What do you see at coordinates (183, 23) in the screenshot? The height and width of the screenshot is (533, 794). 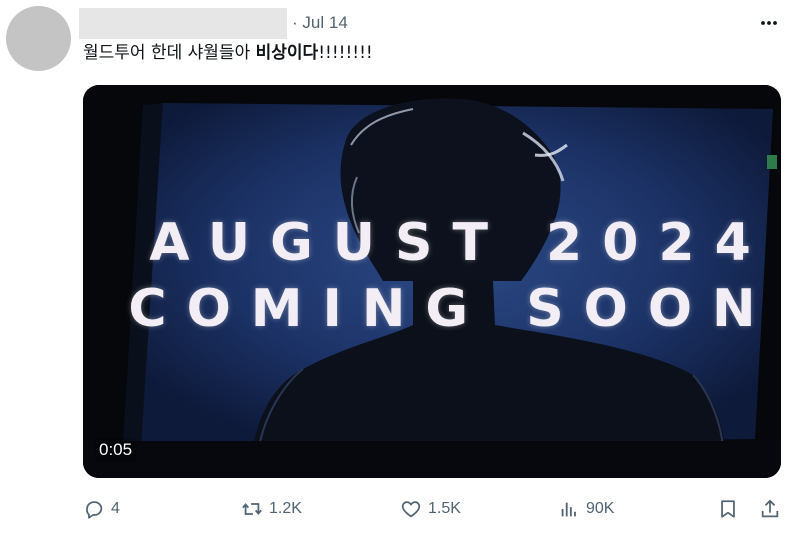 I see `redacted-username` at bounding box center [183, 23].